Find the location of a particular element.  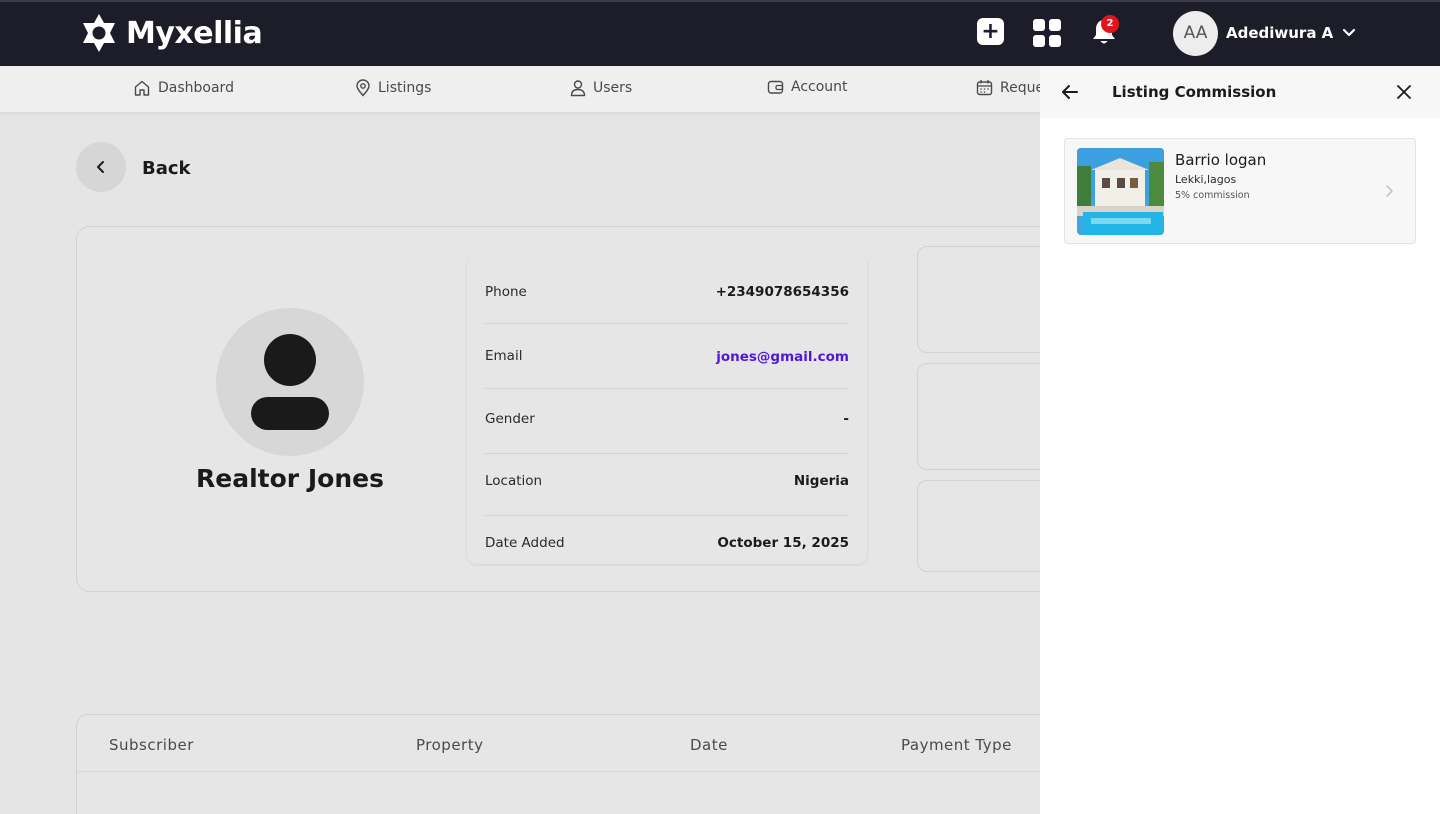

detail-label: Phone is located at coordinates (506, 292).